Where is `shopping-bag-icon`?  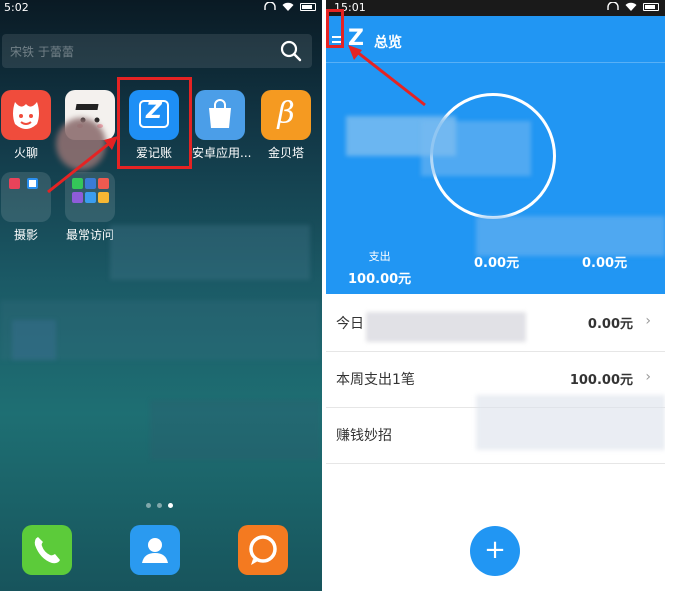
shopping-bag-icon is located at coordinates (220, 115).